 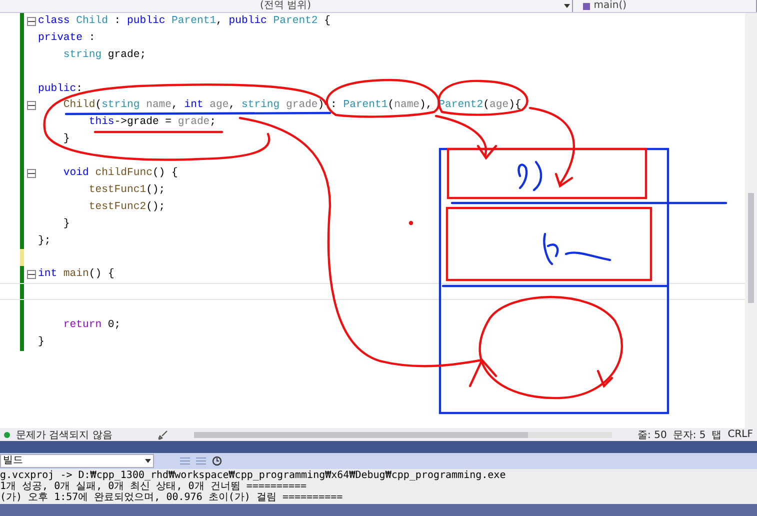 What do you see at coordinates (67, 38) in the screenshot?
I see `code-line: private :` at bounding box center [67, 38].